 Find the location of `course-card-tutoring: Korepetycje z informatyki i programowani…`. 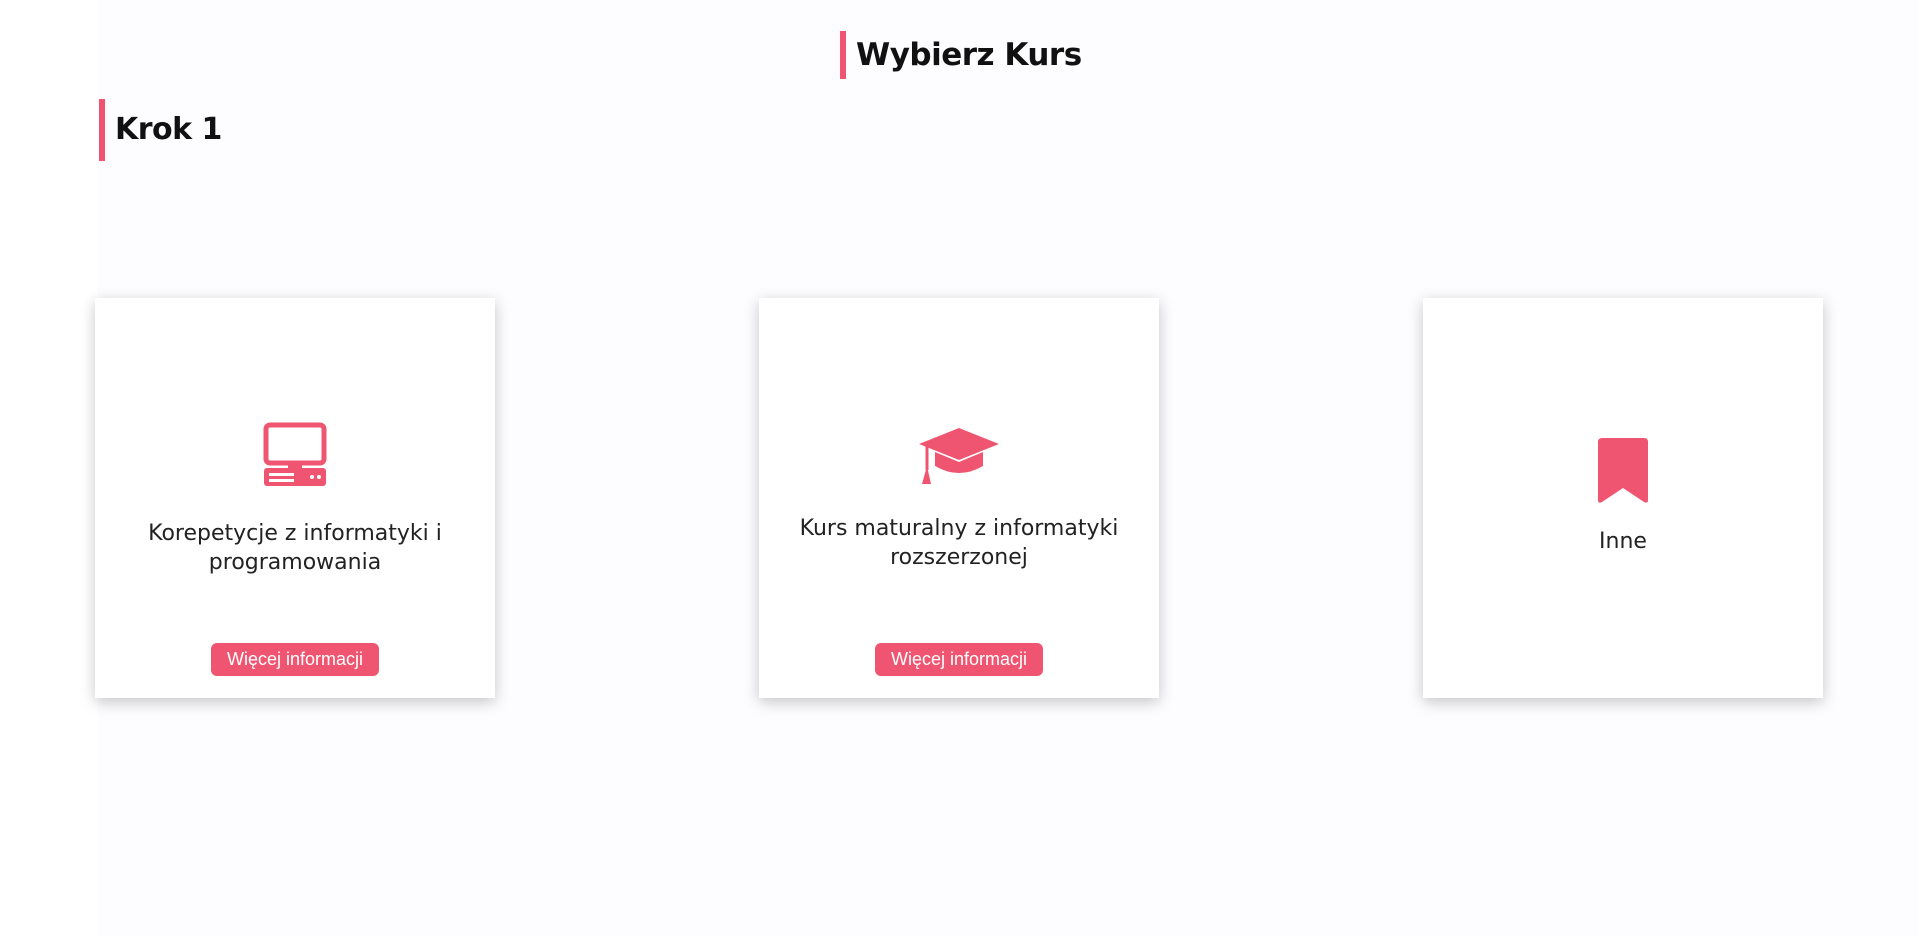

course-card-tutoring: Korepetycje z informatyki i programowani… is located at coordinates (295, 498).